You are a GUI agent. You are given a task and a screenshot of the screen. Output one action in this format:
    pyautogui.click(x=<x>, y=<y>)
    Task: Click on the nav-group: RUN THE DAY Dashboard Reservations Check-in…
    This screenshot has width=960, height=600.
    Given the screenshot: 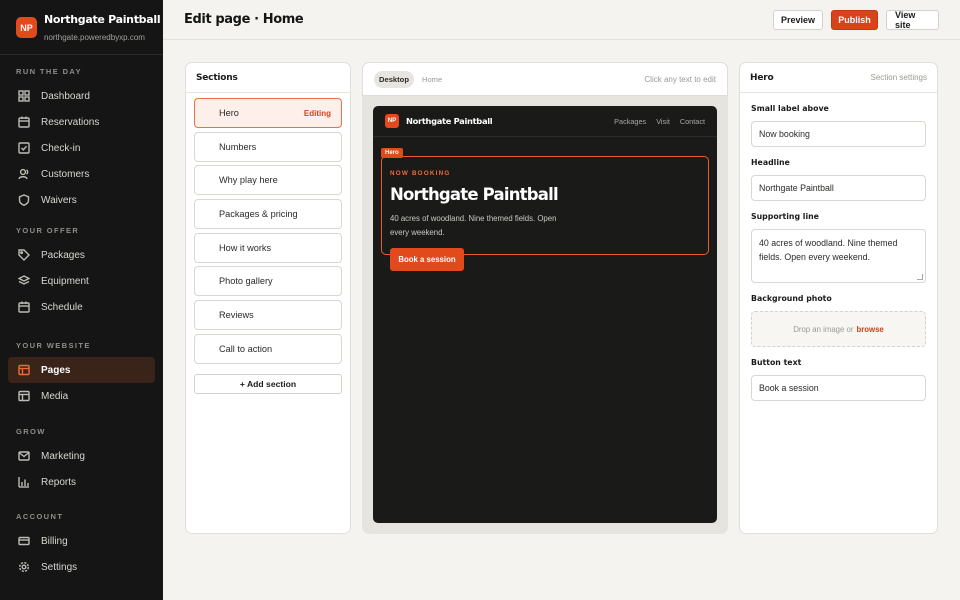 What is the action you would take?
    pyautogui.click(x=81, y=139)
    